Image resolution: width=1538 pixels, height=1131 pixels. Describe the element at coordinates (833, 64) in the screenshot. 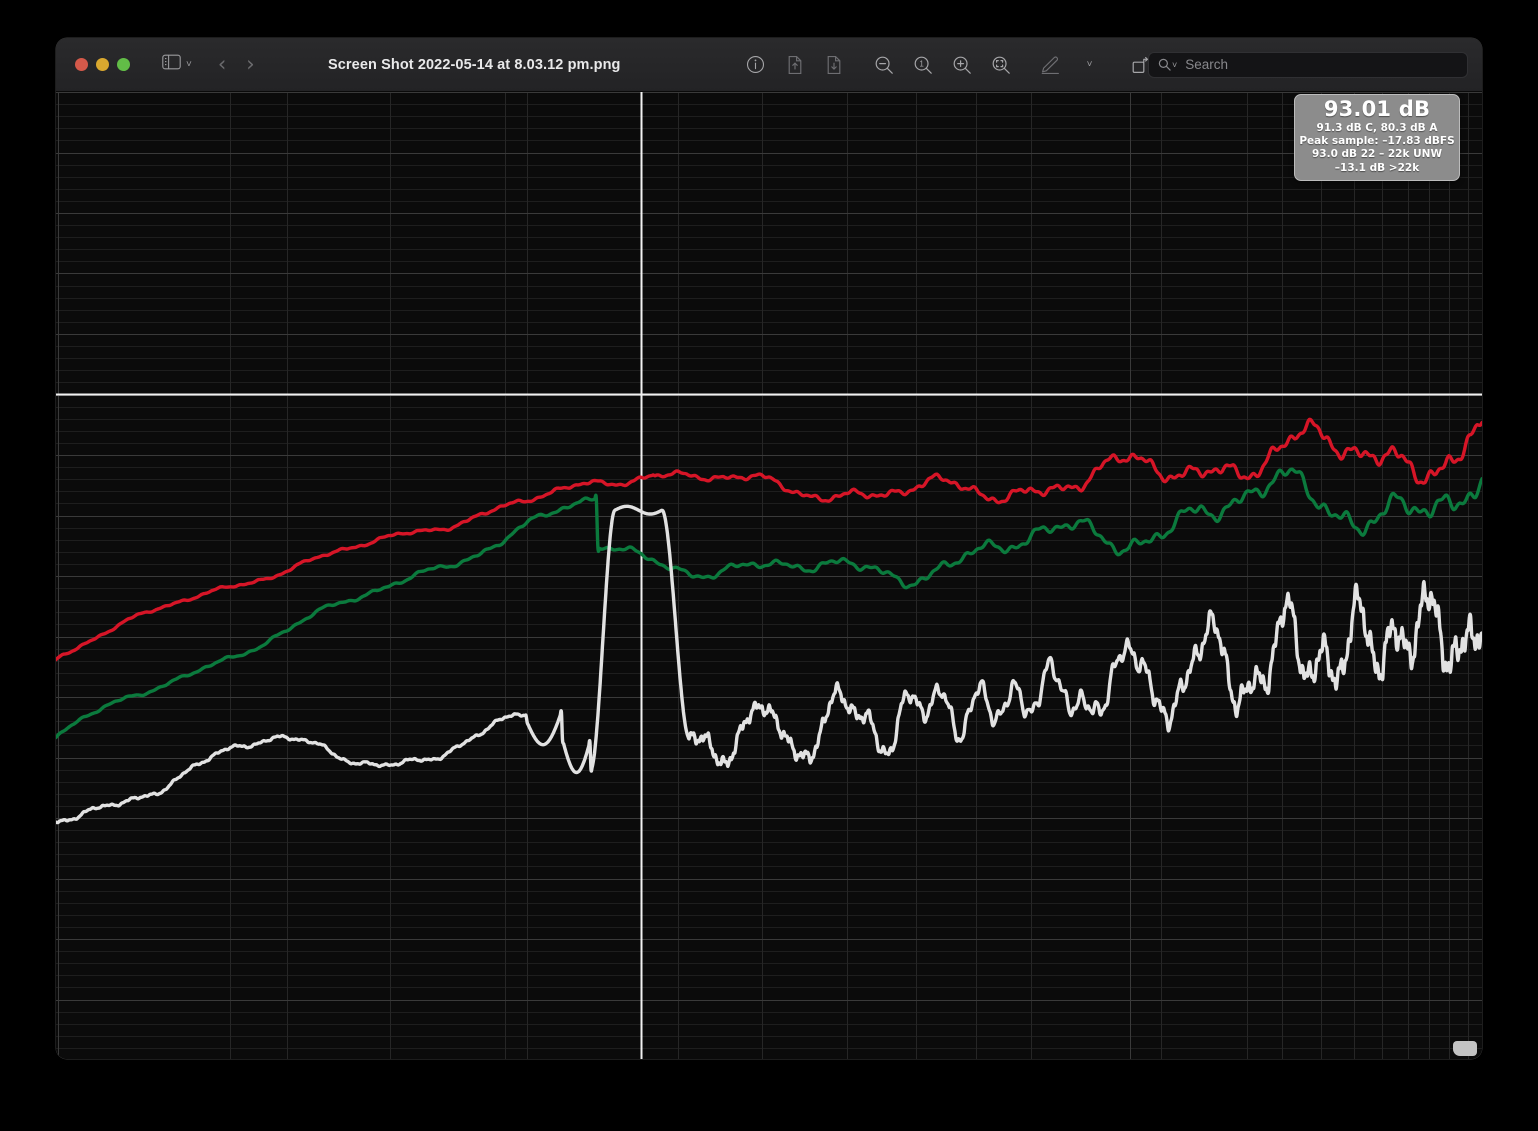

I see `page-down-icon` at that location.